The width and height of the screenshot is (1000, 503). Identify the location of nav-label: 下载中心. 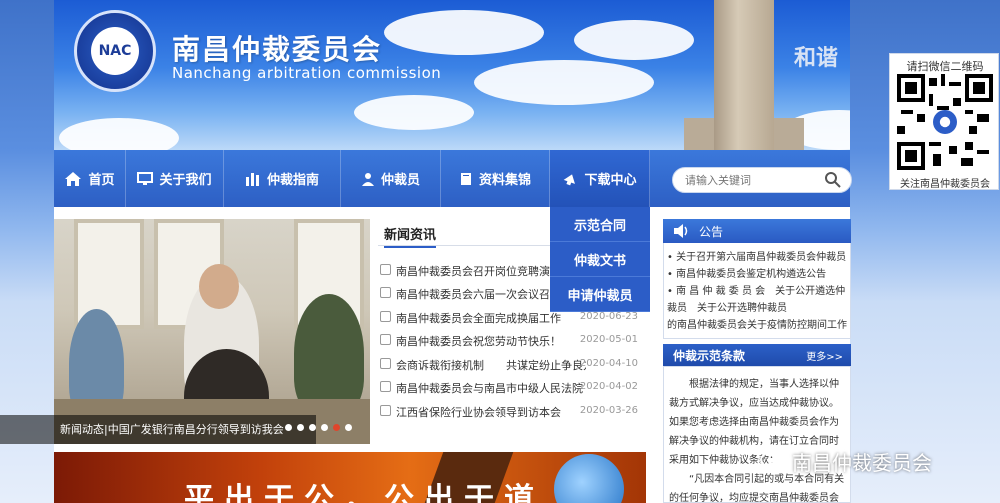
(610, 180).